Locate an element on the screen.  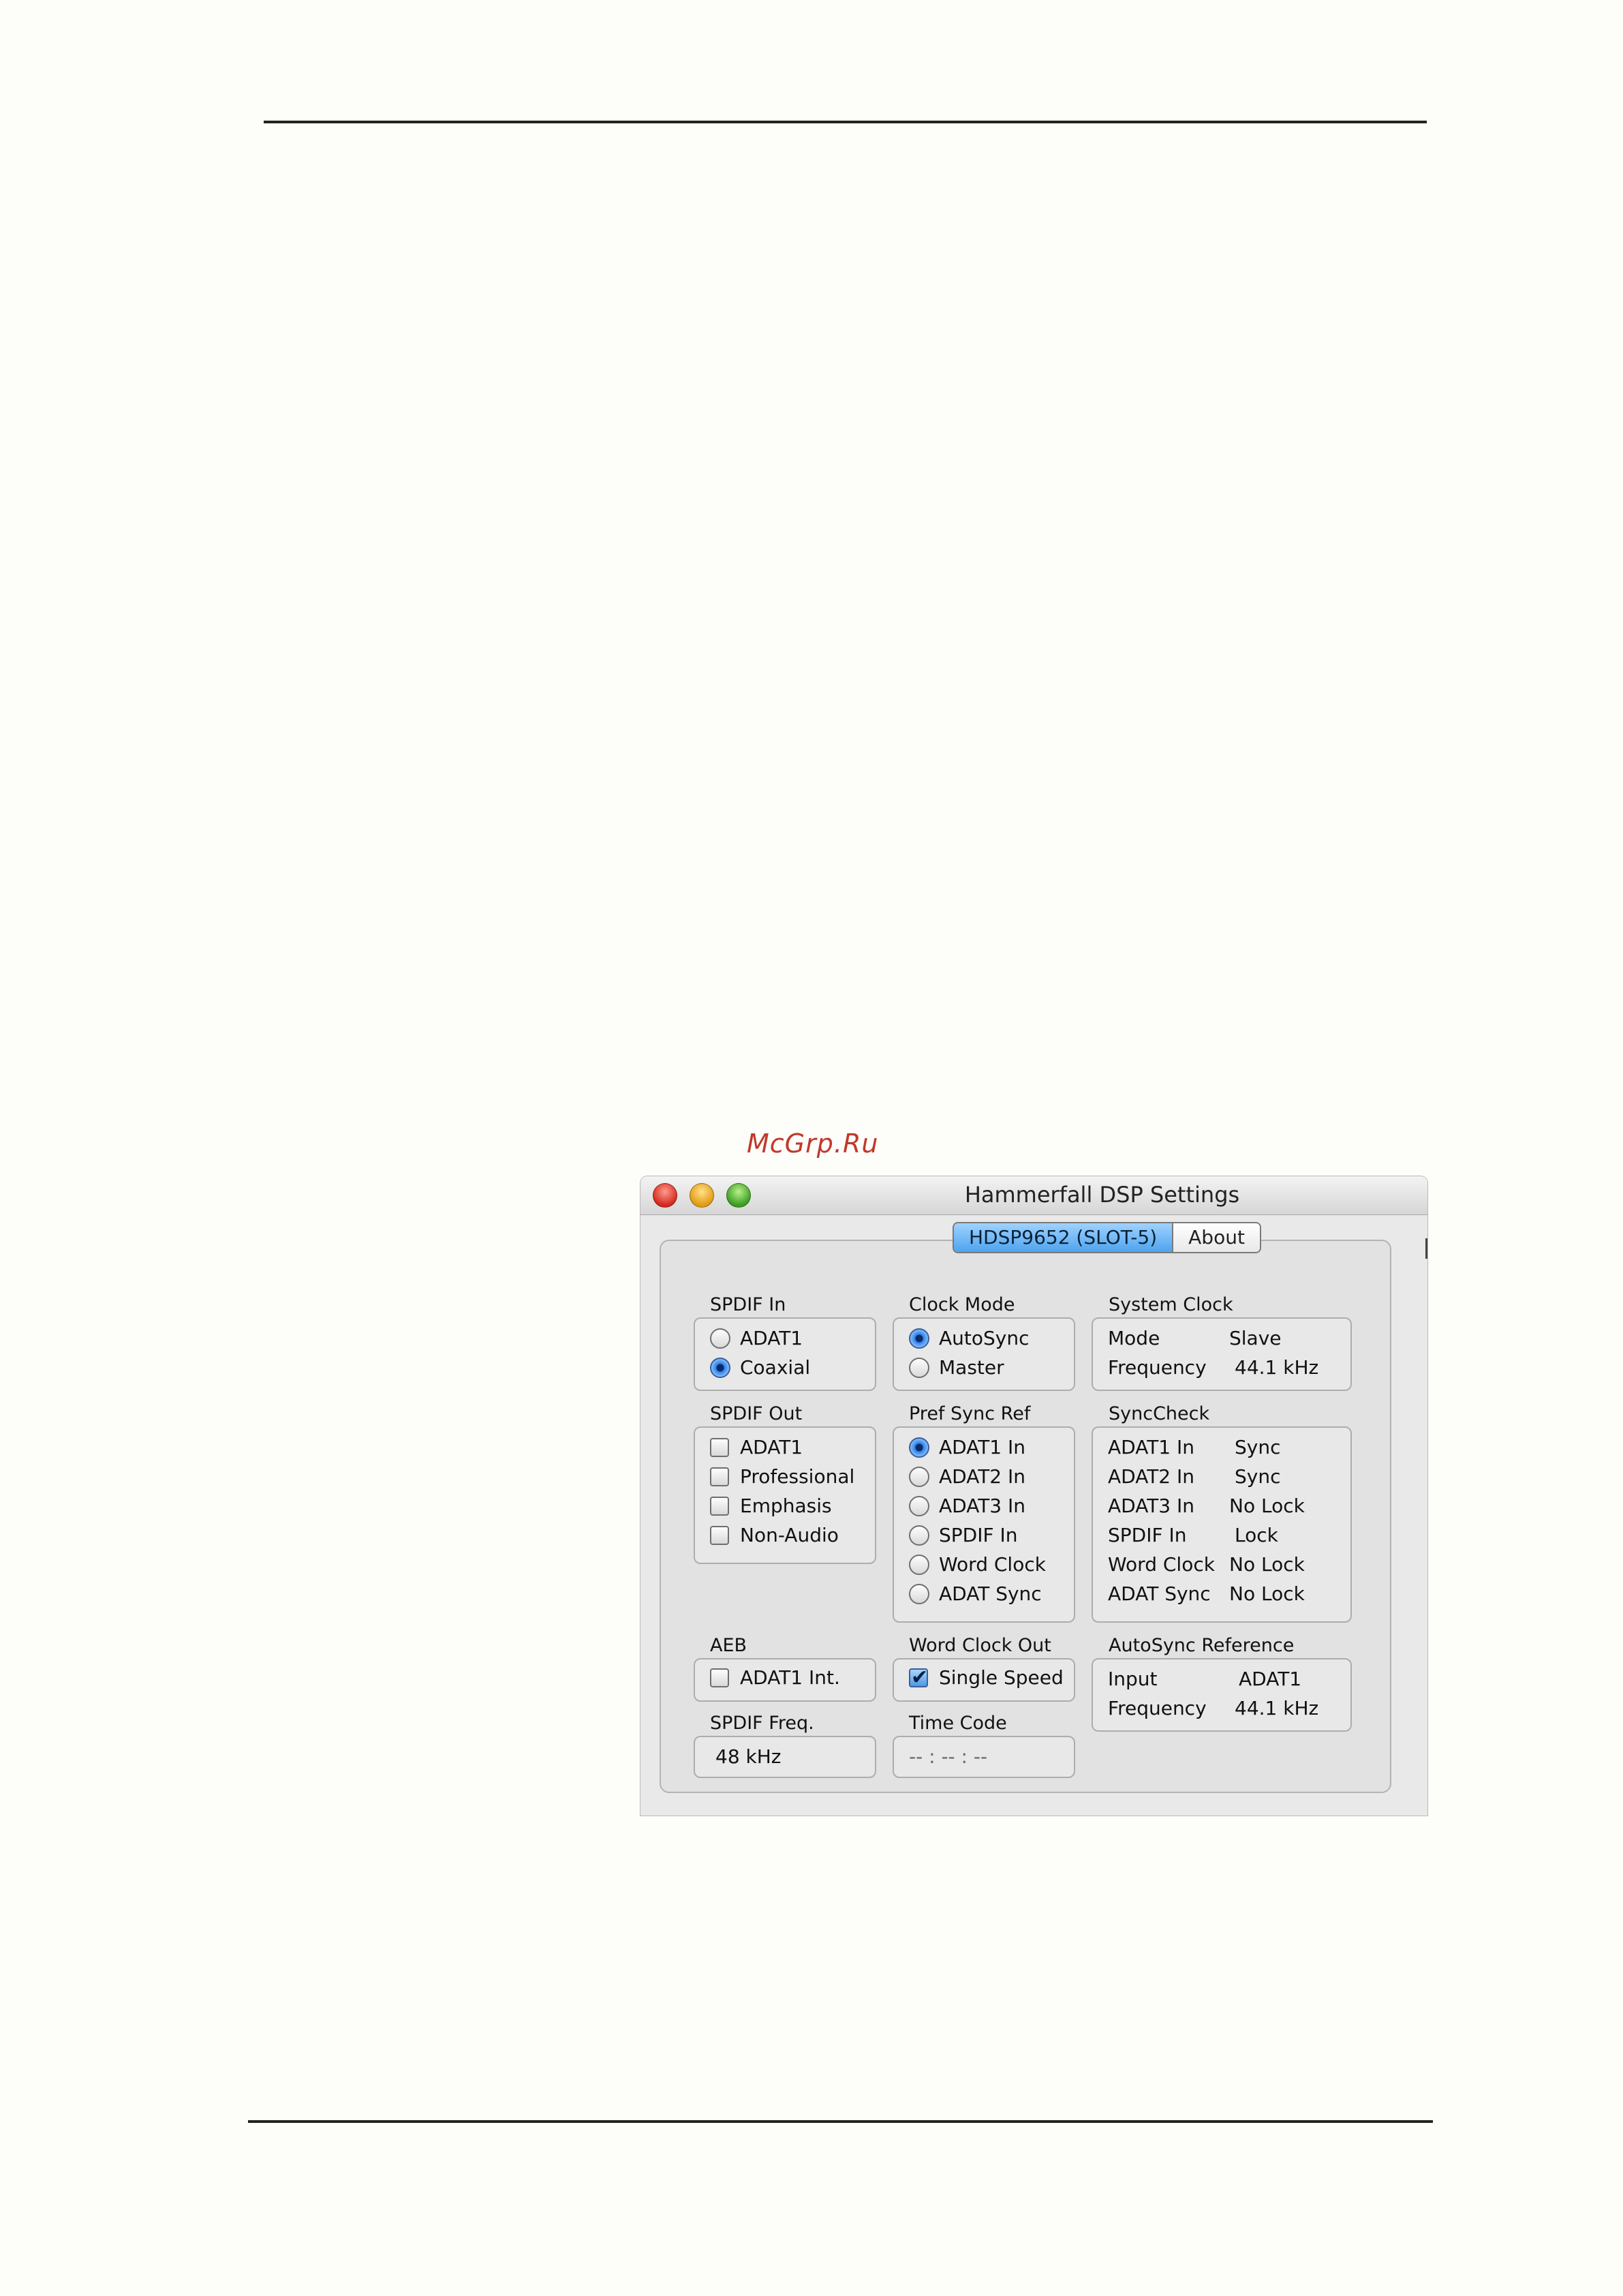
spdif-out-group: ADAT1 Professional Emphasis Non-Audio is located at coordinates (785, 1495).